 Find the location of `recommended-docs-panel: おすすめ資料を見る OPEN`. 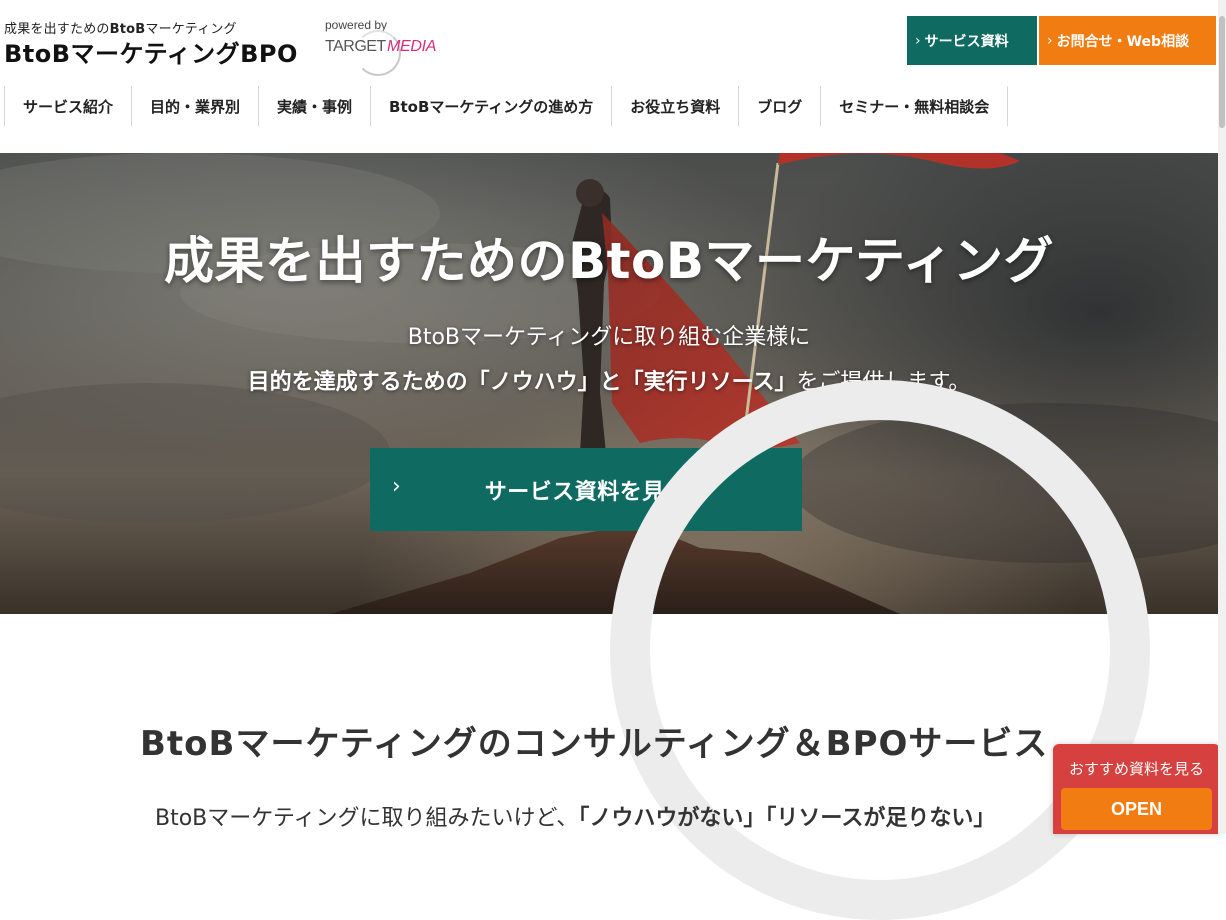

recommended-docs-panel: おすすめ資料を見る OPEN is located at coordinates (1136, 789).